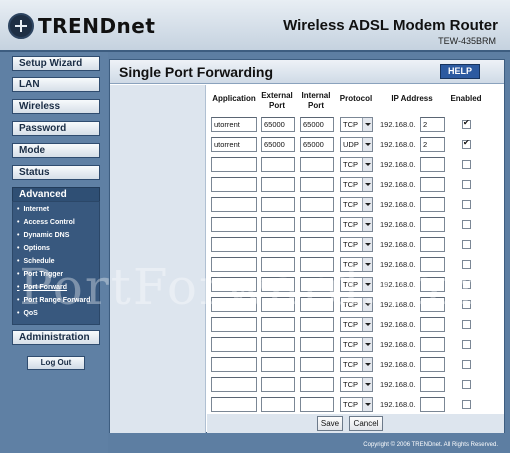  I want to click on submenu-options: Options, so click(33, 248).